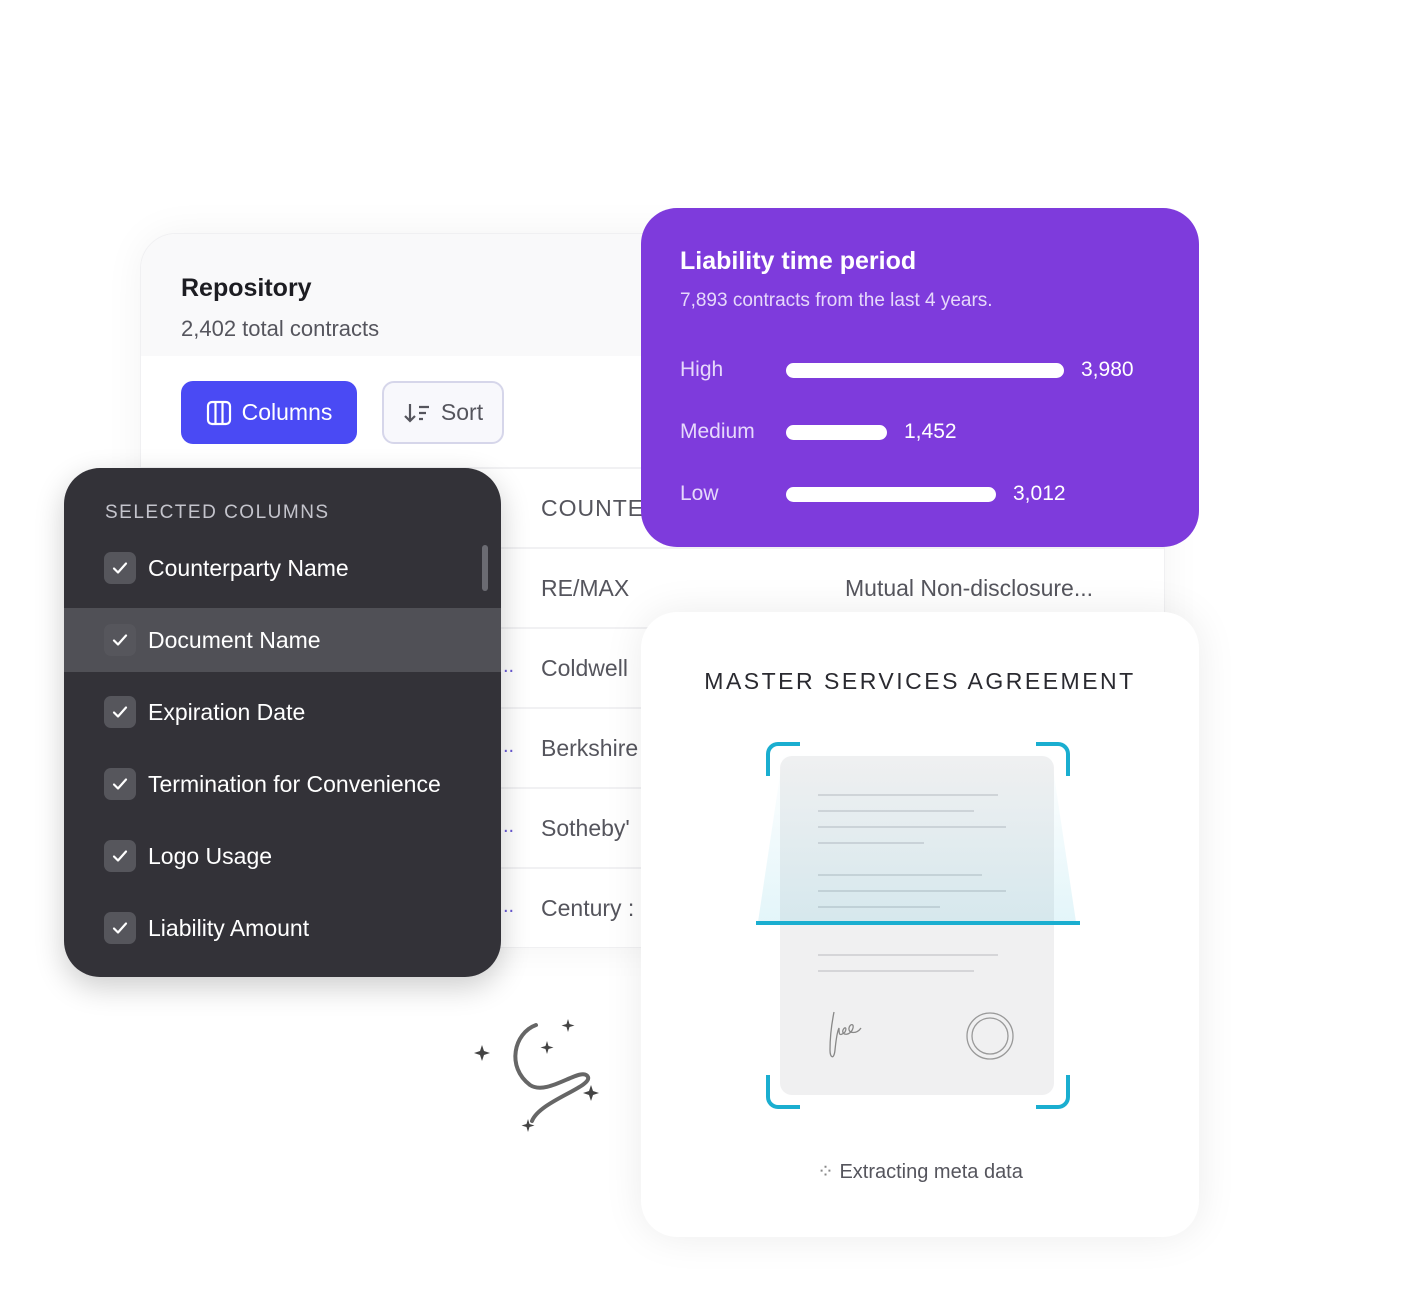  What do you see at coordinates (536, 1075) in the screenshot?
I see `sparkle-signature-icon` at bounding box center [536, 1075].